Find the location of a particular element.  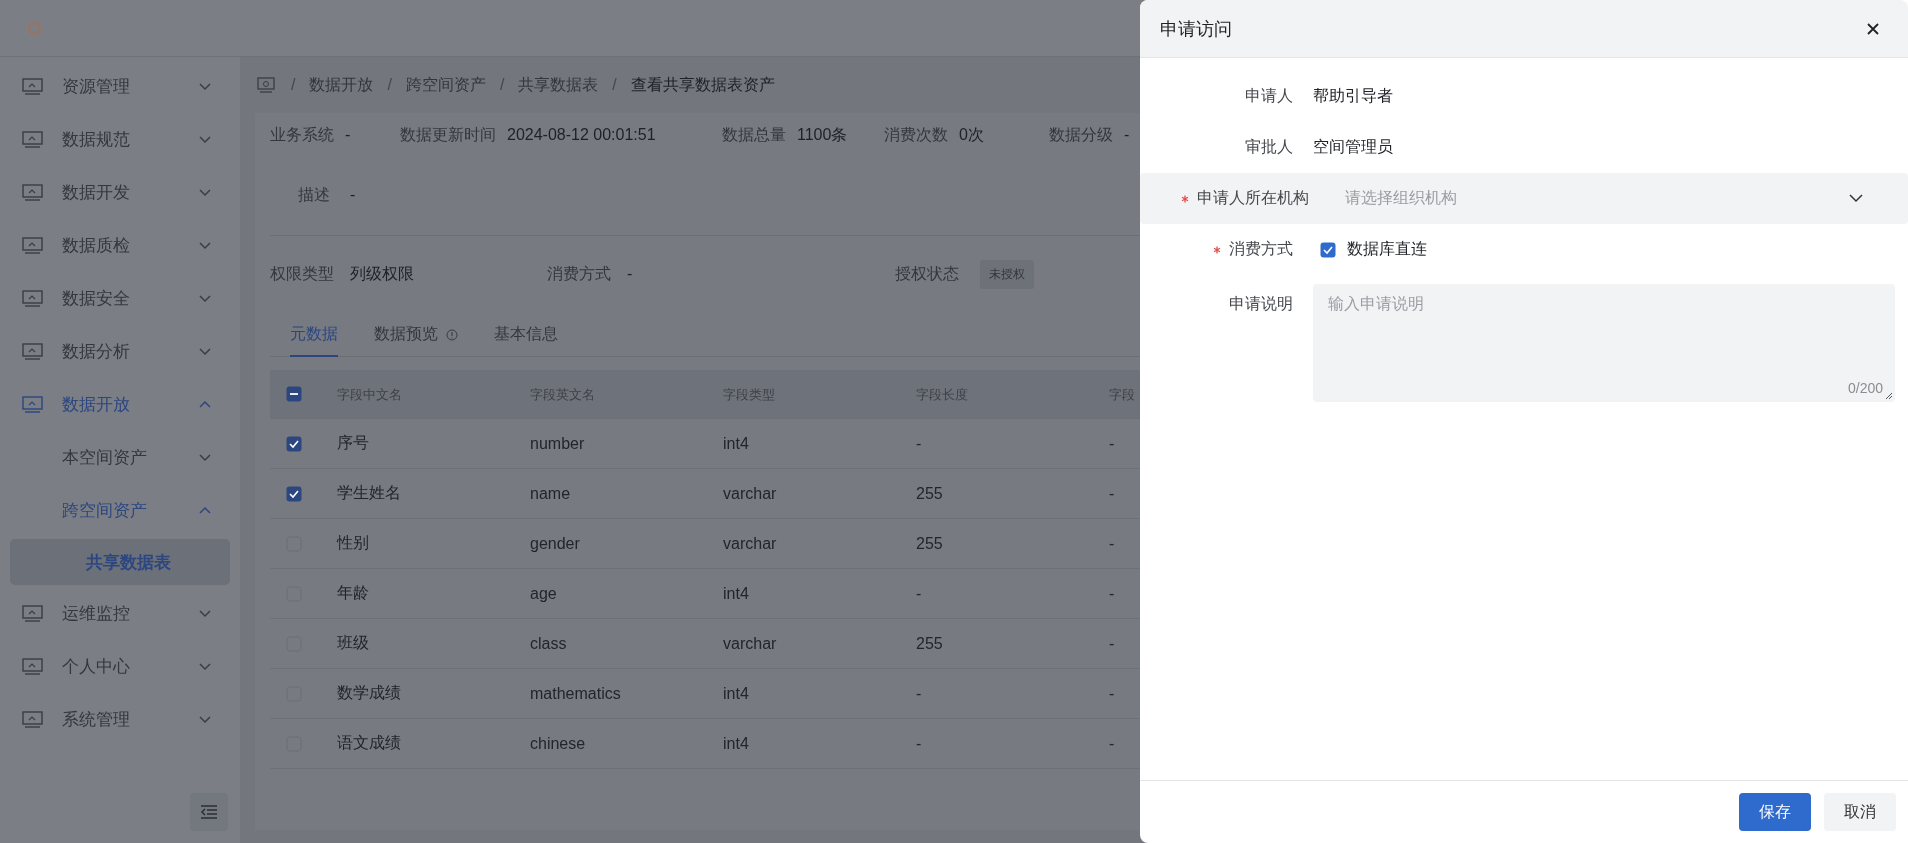

menu-item: 共享数据表 is located at coordinates (120, 562).